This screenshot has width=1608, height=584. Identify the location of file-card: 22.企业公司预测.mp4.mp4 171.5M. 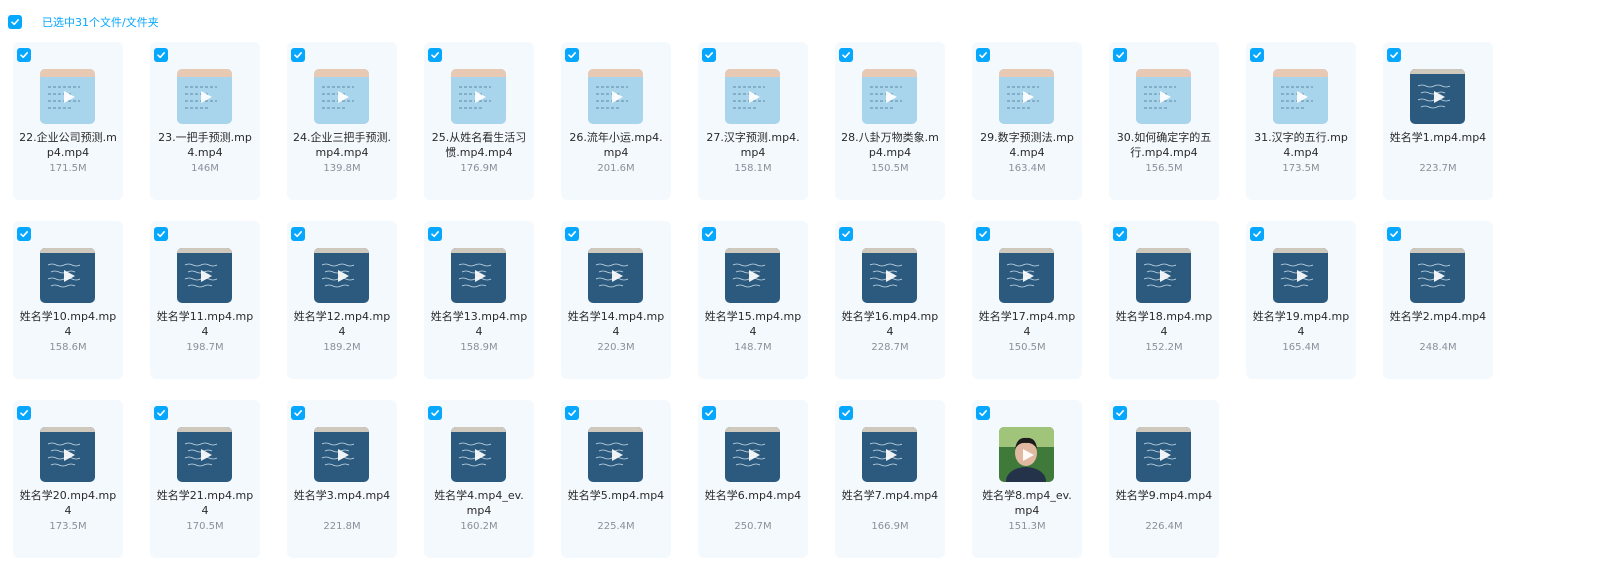
(68, 121).